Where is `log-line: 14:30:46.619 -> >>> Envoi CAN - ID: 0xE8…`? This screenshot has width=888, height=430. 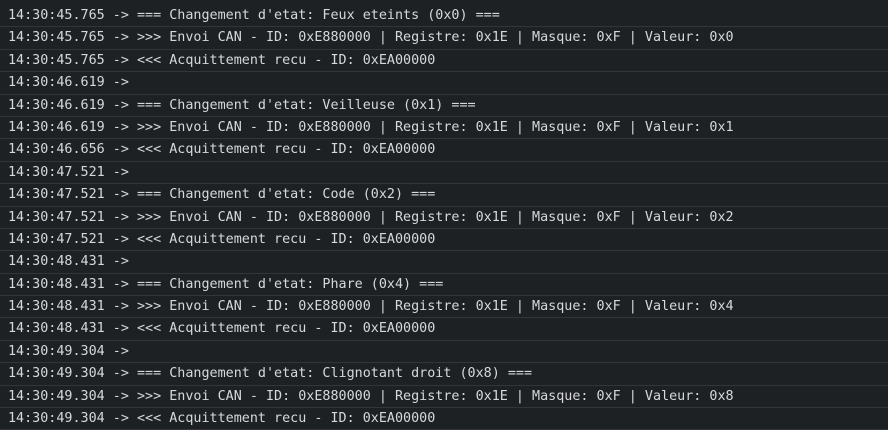
log-line: 14:30:46.619 -> >>> Envoi CAN - ID: 0xE8… is located at coordinates (444, 128).